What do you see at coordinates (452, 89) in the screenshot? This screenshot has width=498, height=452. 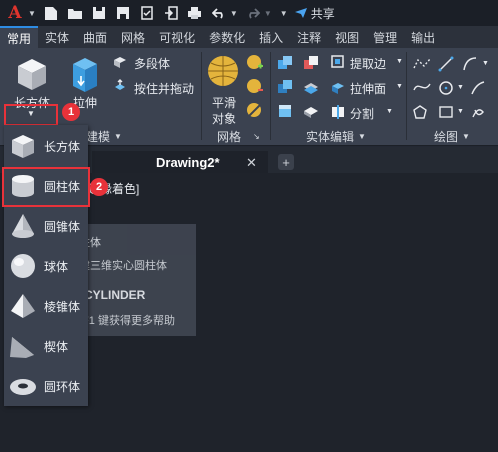 I see `circle-icon: ▼` at bounding box center [452, 89].